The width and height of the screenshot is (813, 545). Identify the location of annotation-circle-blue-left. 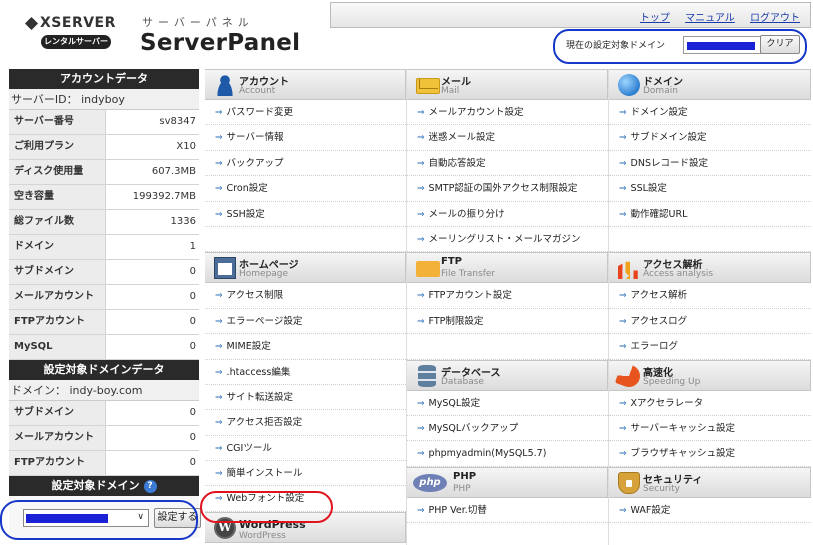
(99, 520).